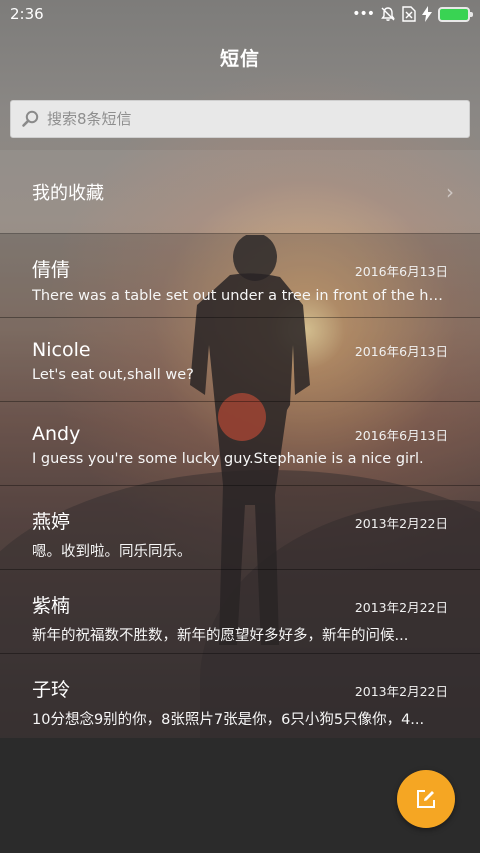 Image resolution: width=480 pixels, height=853 pixels. Describe the element at coordinates (455, 14) in the screenshot. I see `battery-icon` at that location.